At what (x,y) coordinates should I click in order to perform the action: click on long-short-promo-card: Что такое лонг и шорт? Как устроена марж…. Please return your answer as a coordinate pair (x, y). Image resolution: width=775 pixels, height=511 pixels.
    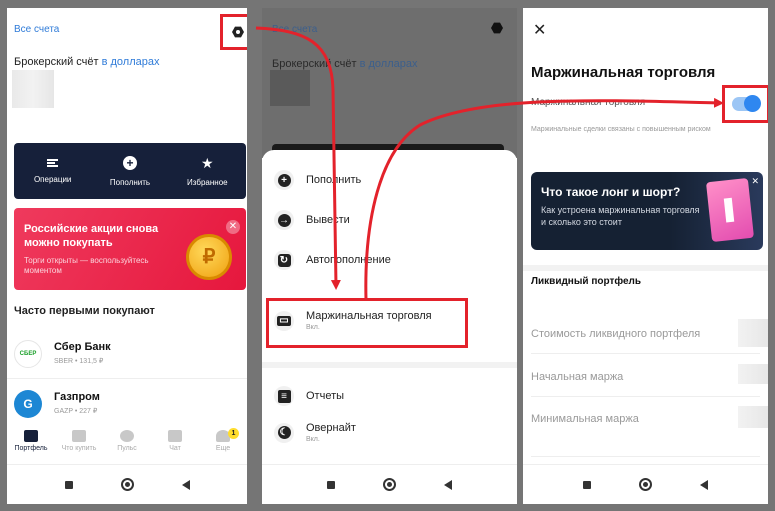
    Looking at the image, I should click on (647, 211).